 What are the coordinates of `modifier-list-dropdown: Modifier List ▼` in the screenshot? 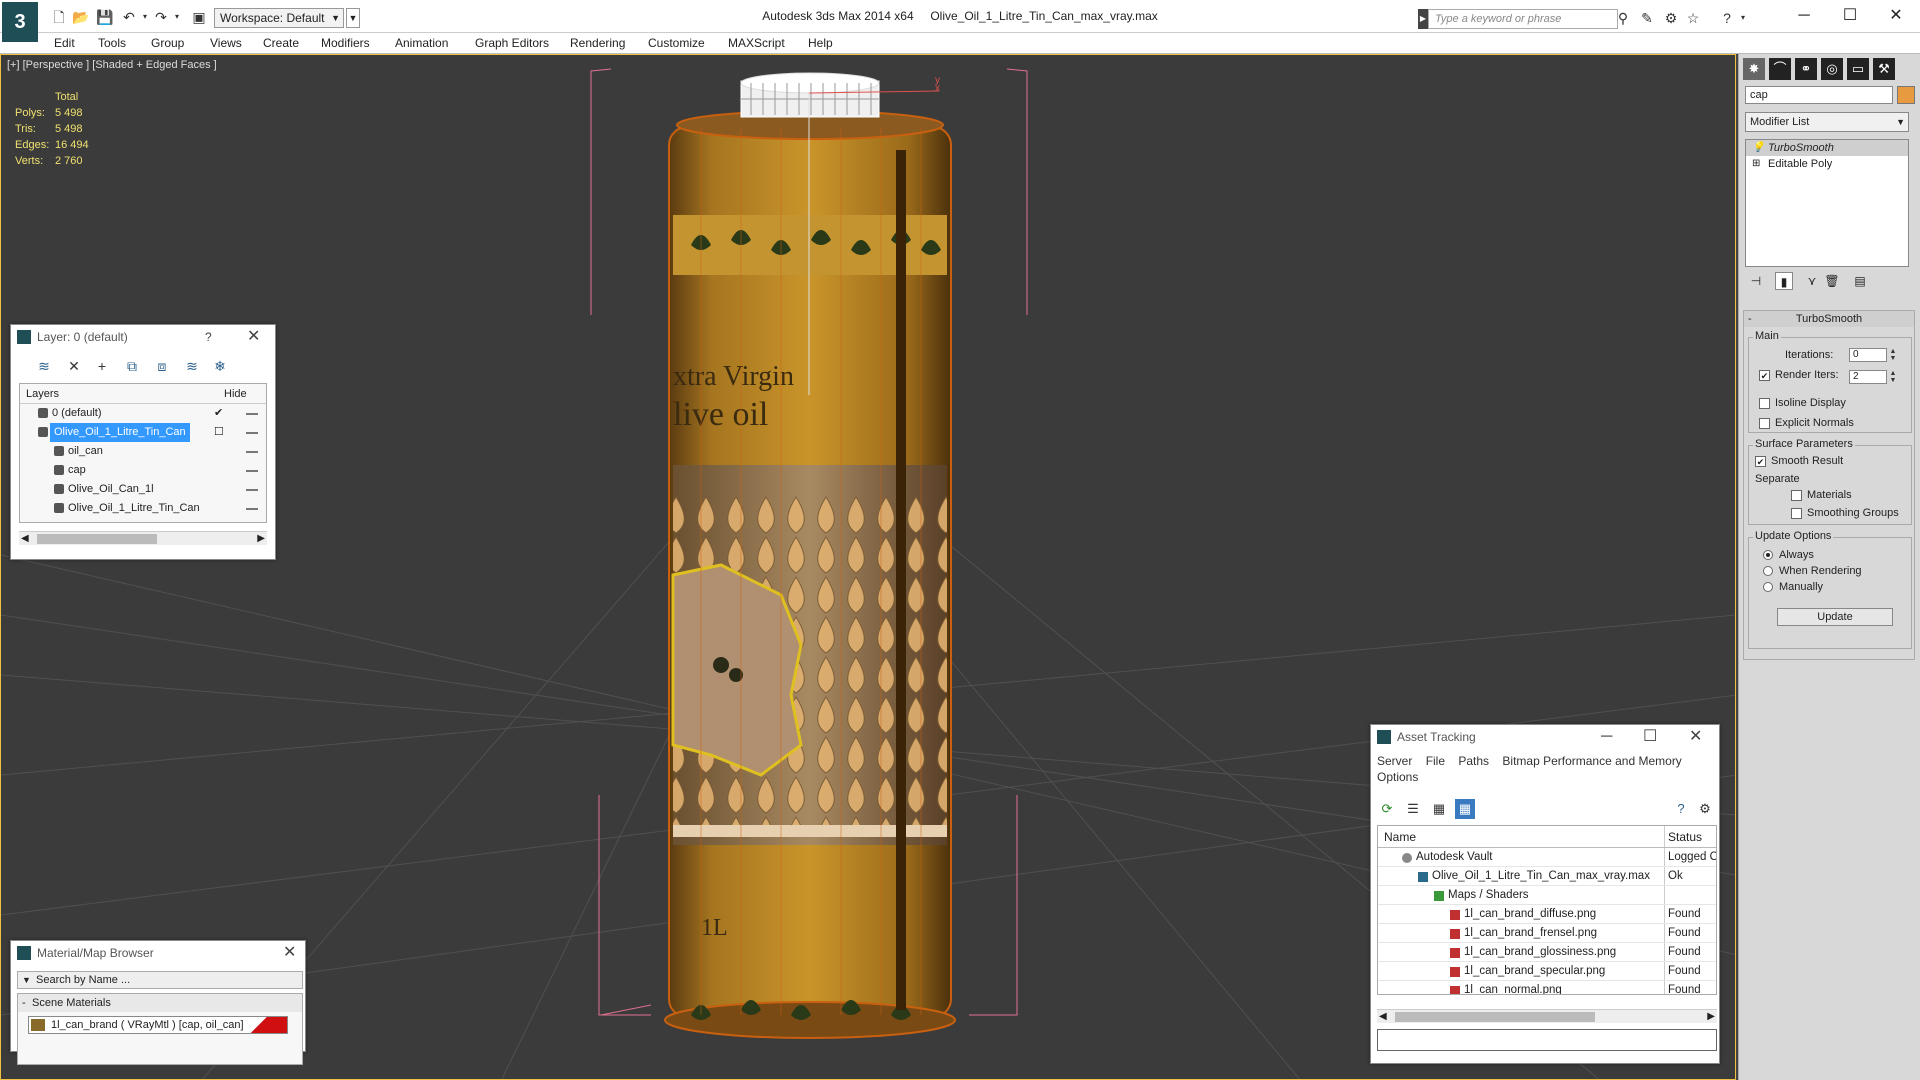 It's located at (1827, 122).